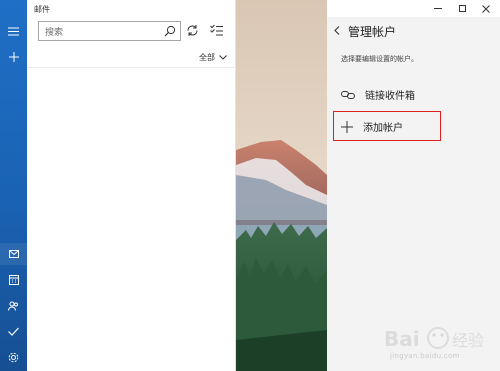 This screenshot has width=500, height=371. I want to click on search-input: 搜索, so click(109, 31).